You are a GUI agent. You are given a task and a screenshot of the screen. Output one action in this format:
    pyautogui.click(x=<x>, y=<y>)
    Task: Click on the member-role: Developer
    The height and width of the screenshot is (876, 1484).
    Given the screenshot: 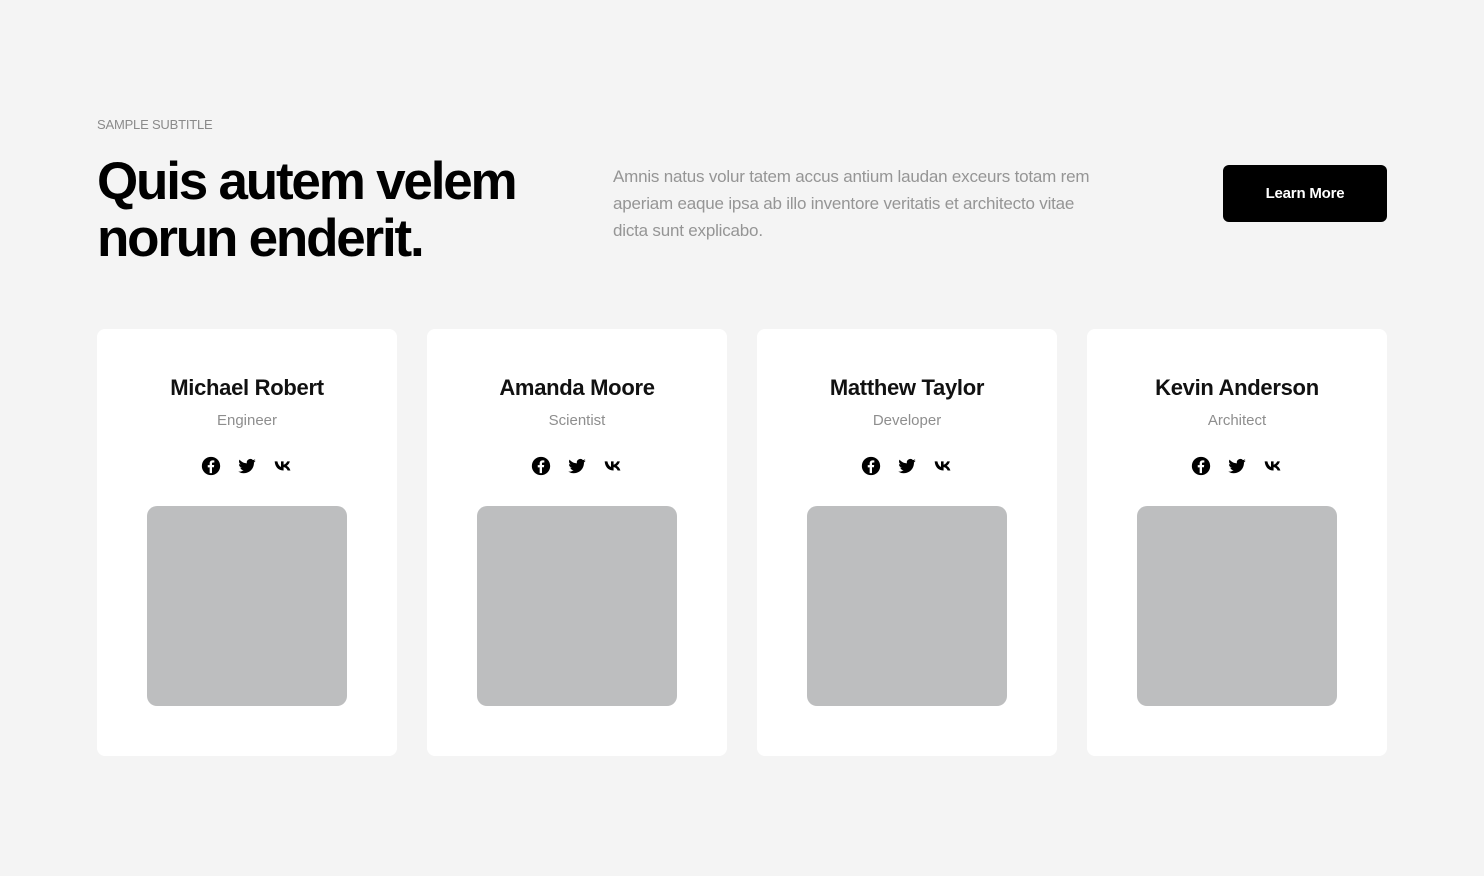 What is the action you would take?
    pyautogui.click(x=907, y=420)
    